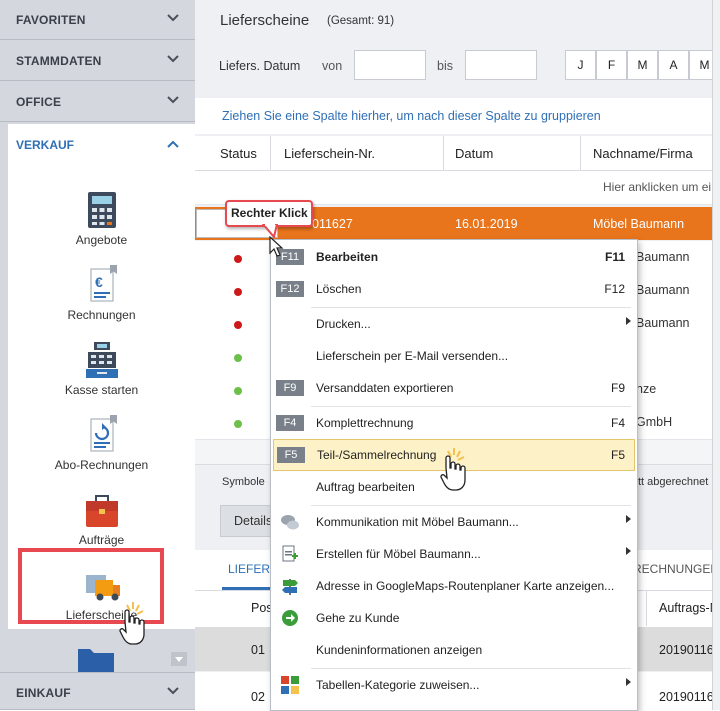 The width and height of the screenshot is (720, 711). I want to click on date-to-input, so click(501, 65).